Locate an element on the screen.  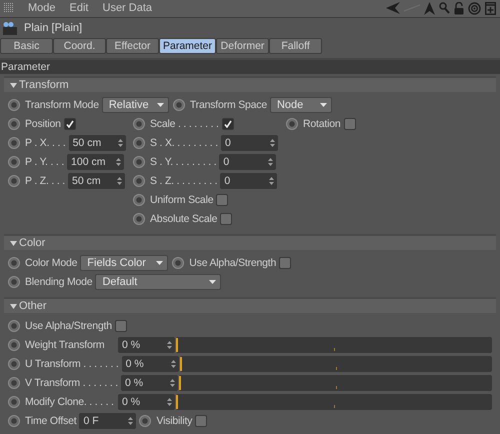
field-label: Use Alpha/Strength is located at coordinates (232, 262).